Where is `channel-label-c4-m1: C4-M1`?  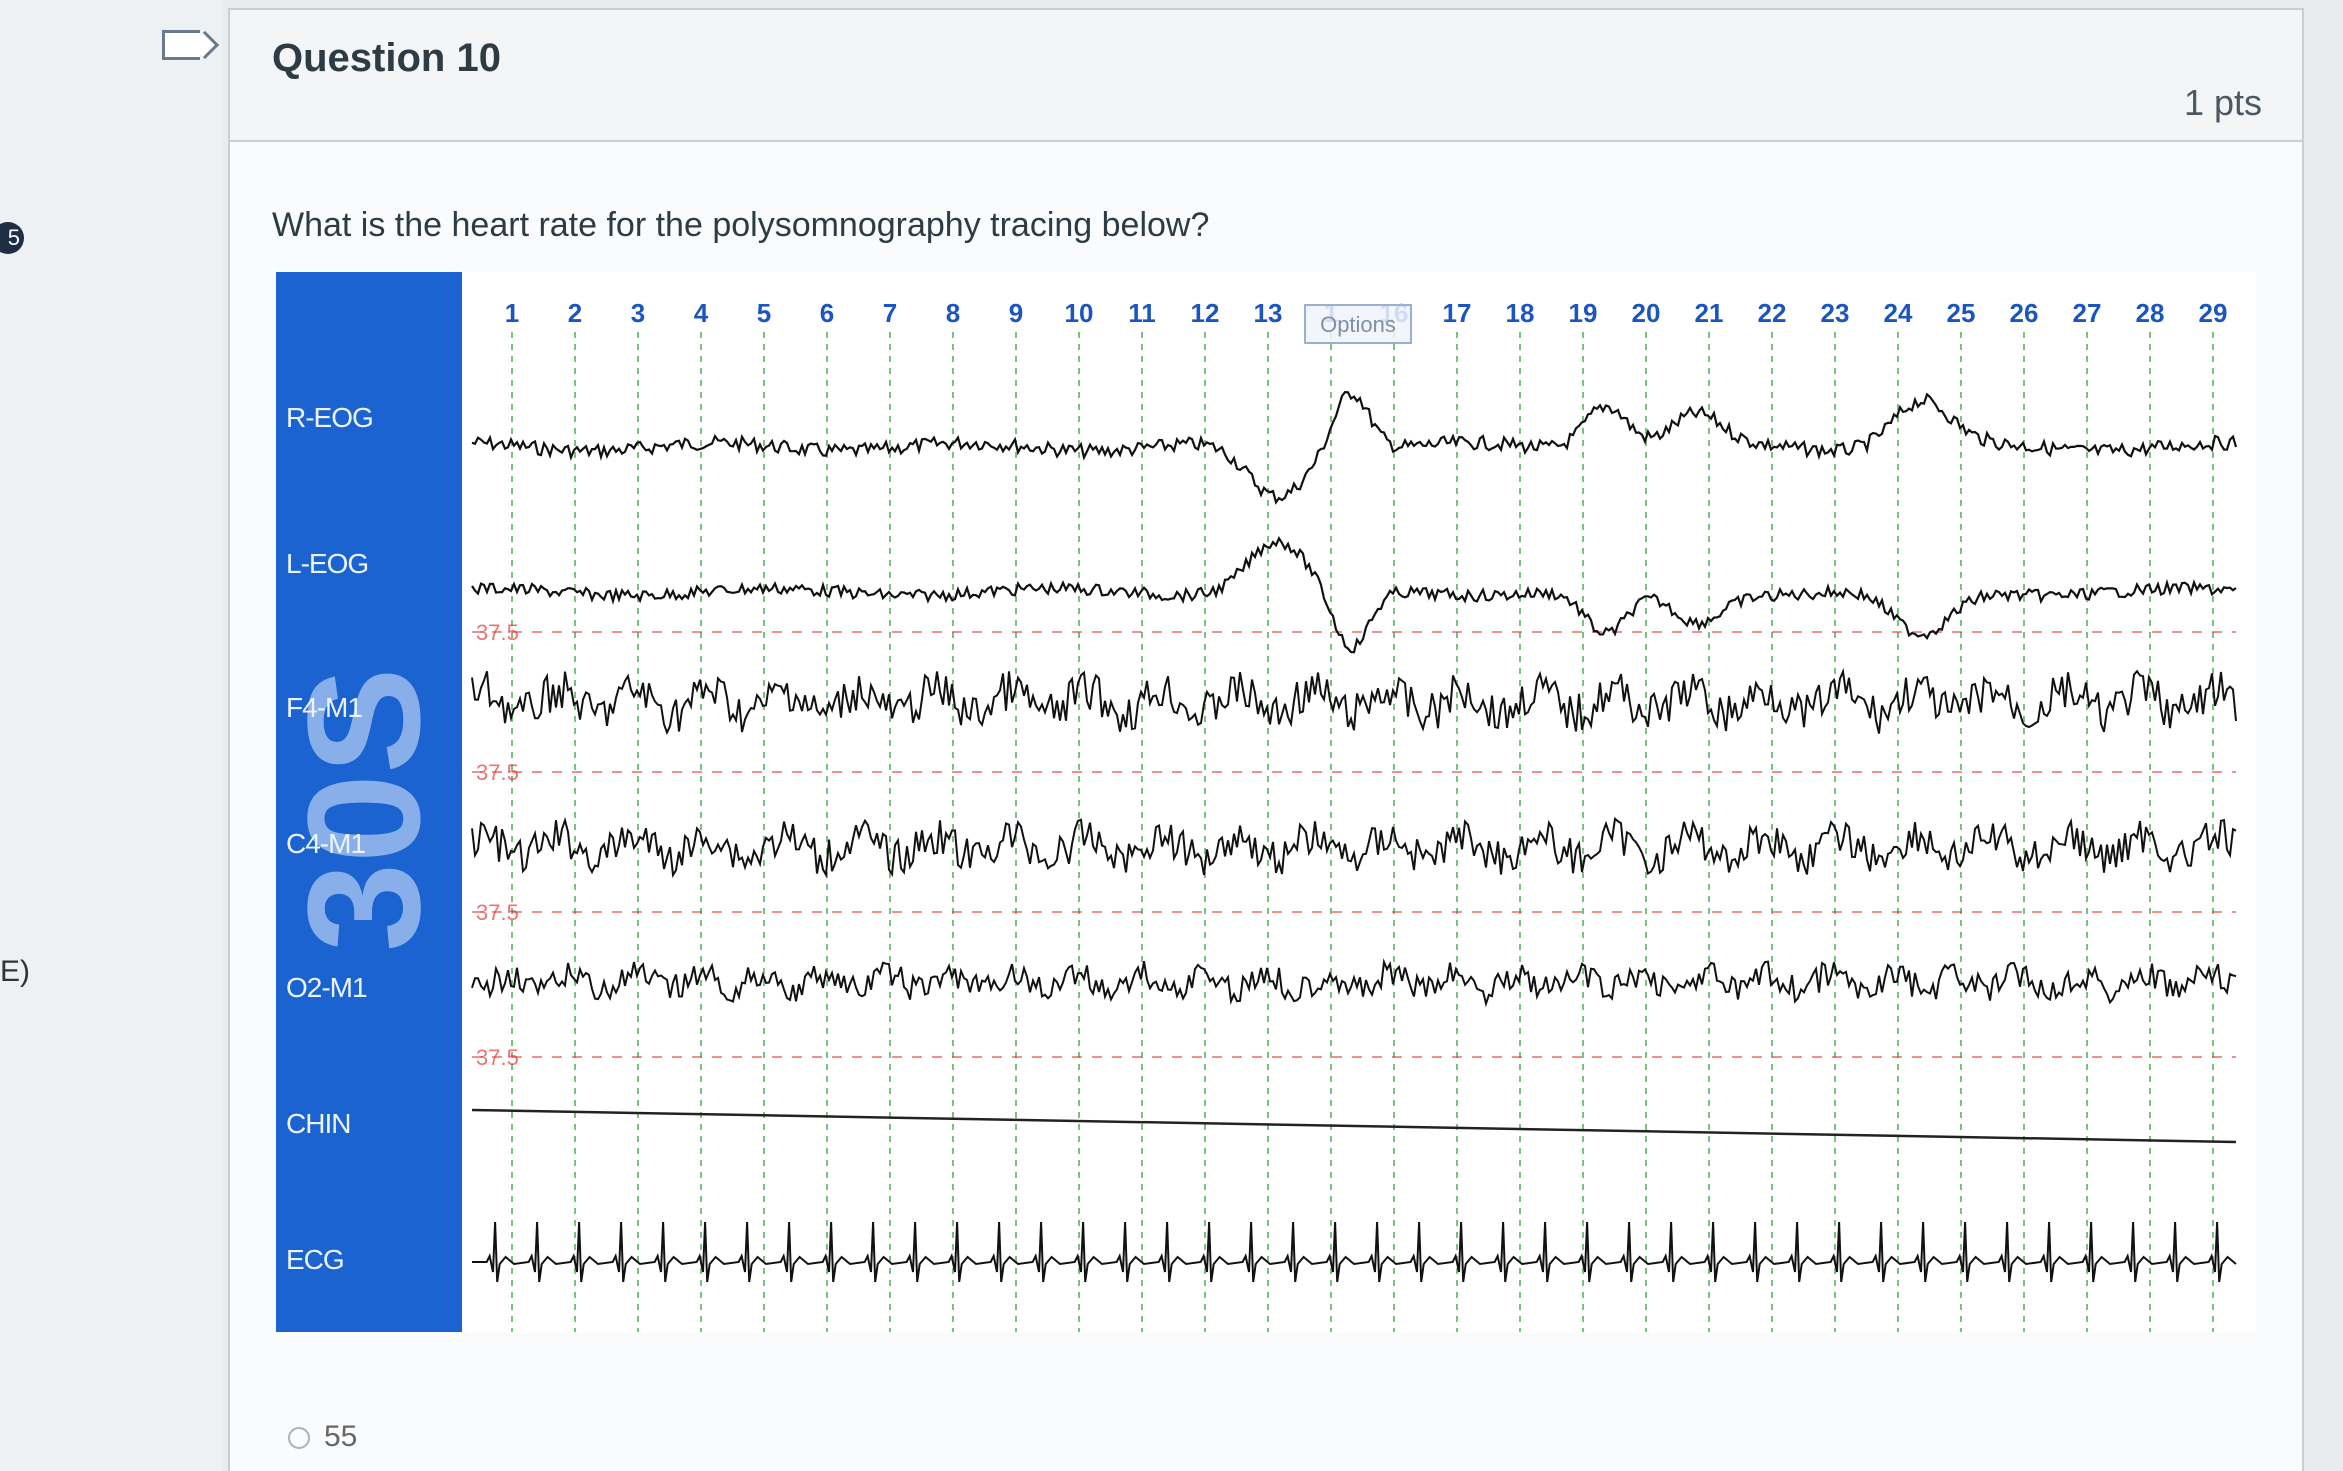 channel-label-c4-m1: C4-M1 is located at coordinates (326, 843).